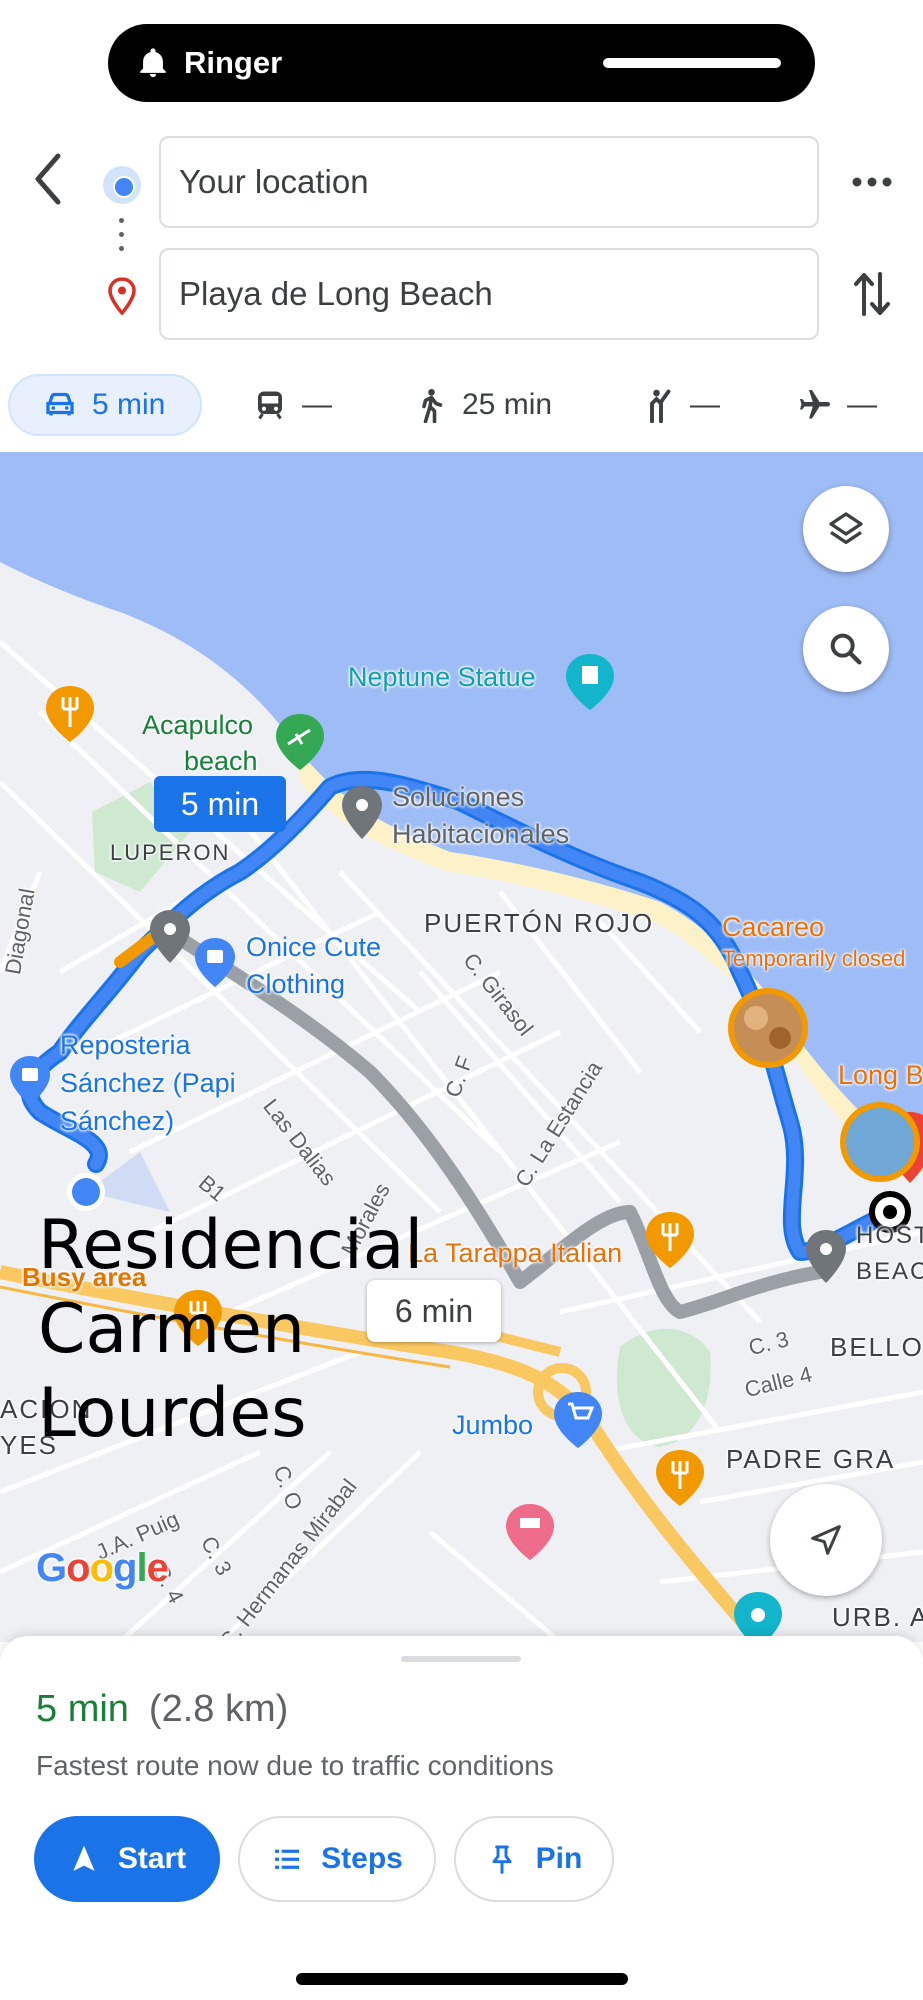  I want to click on search-icon, so click(846, 649).